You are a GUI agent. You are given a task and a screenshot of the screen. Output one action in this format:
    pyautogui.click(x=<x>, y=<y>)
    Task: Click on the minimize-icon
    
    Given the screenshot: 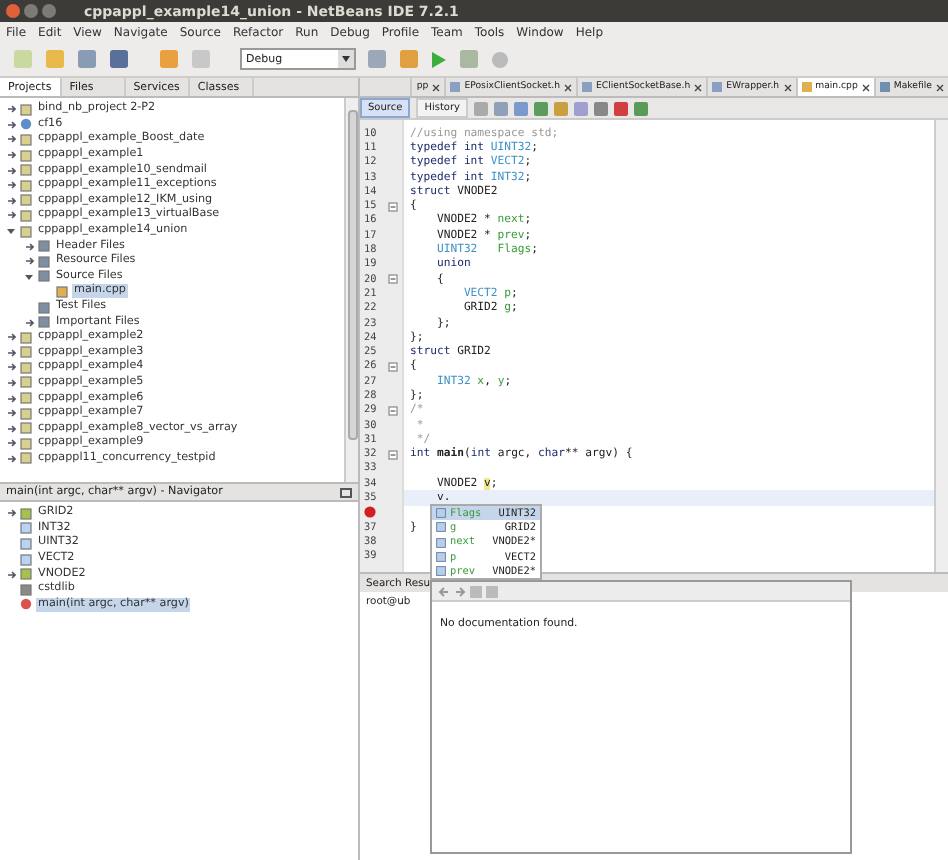 What is the action you would take?
    pyautogui.click(x=346, y=492)
    